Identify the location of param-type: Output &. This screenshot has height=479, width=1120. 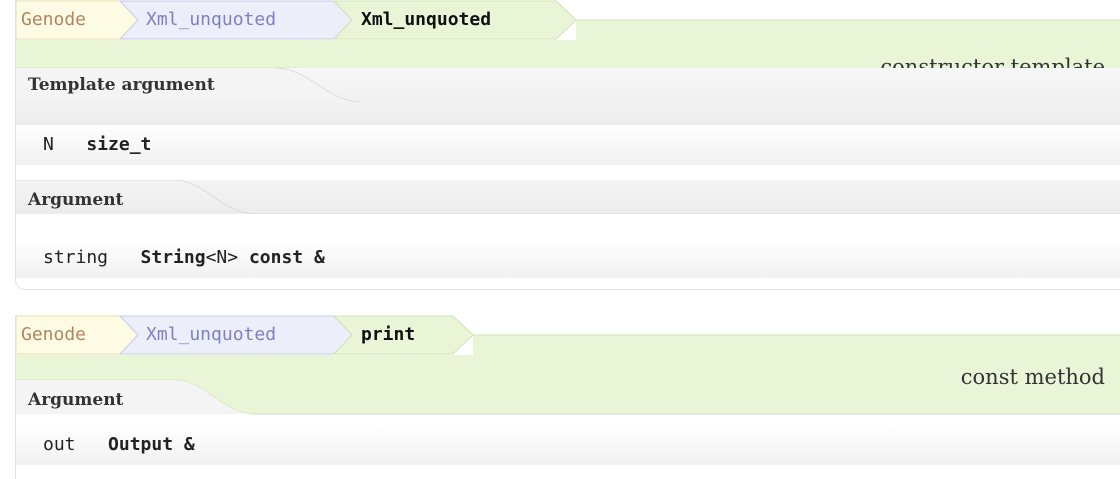
(151, 444).